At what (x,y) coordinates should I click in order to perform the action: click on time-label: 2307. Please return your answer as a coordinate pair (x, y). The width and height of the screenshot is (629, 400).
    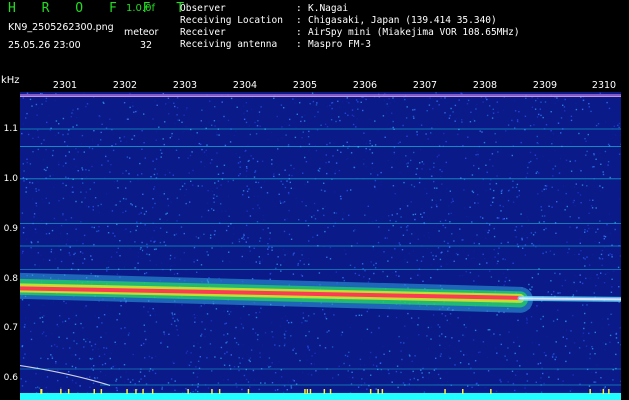
    Looking at the image, I should click on (425, 85).